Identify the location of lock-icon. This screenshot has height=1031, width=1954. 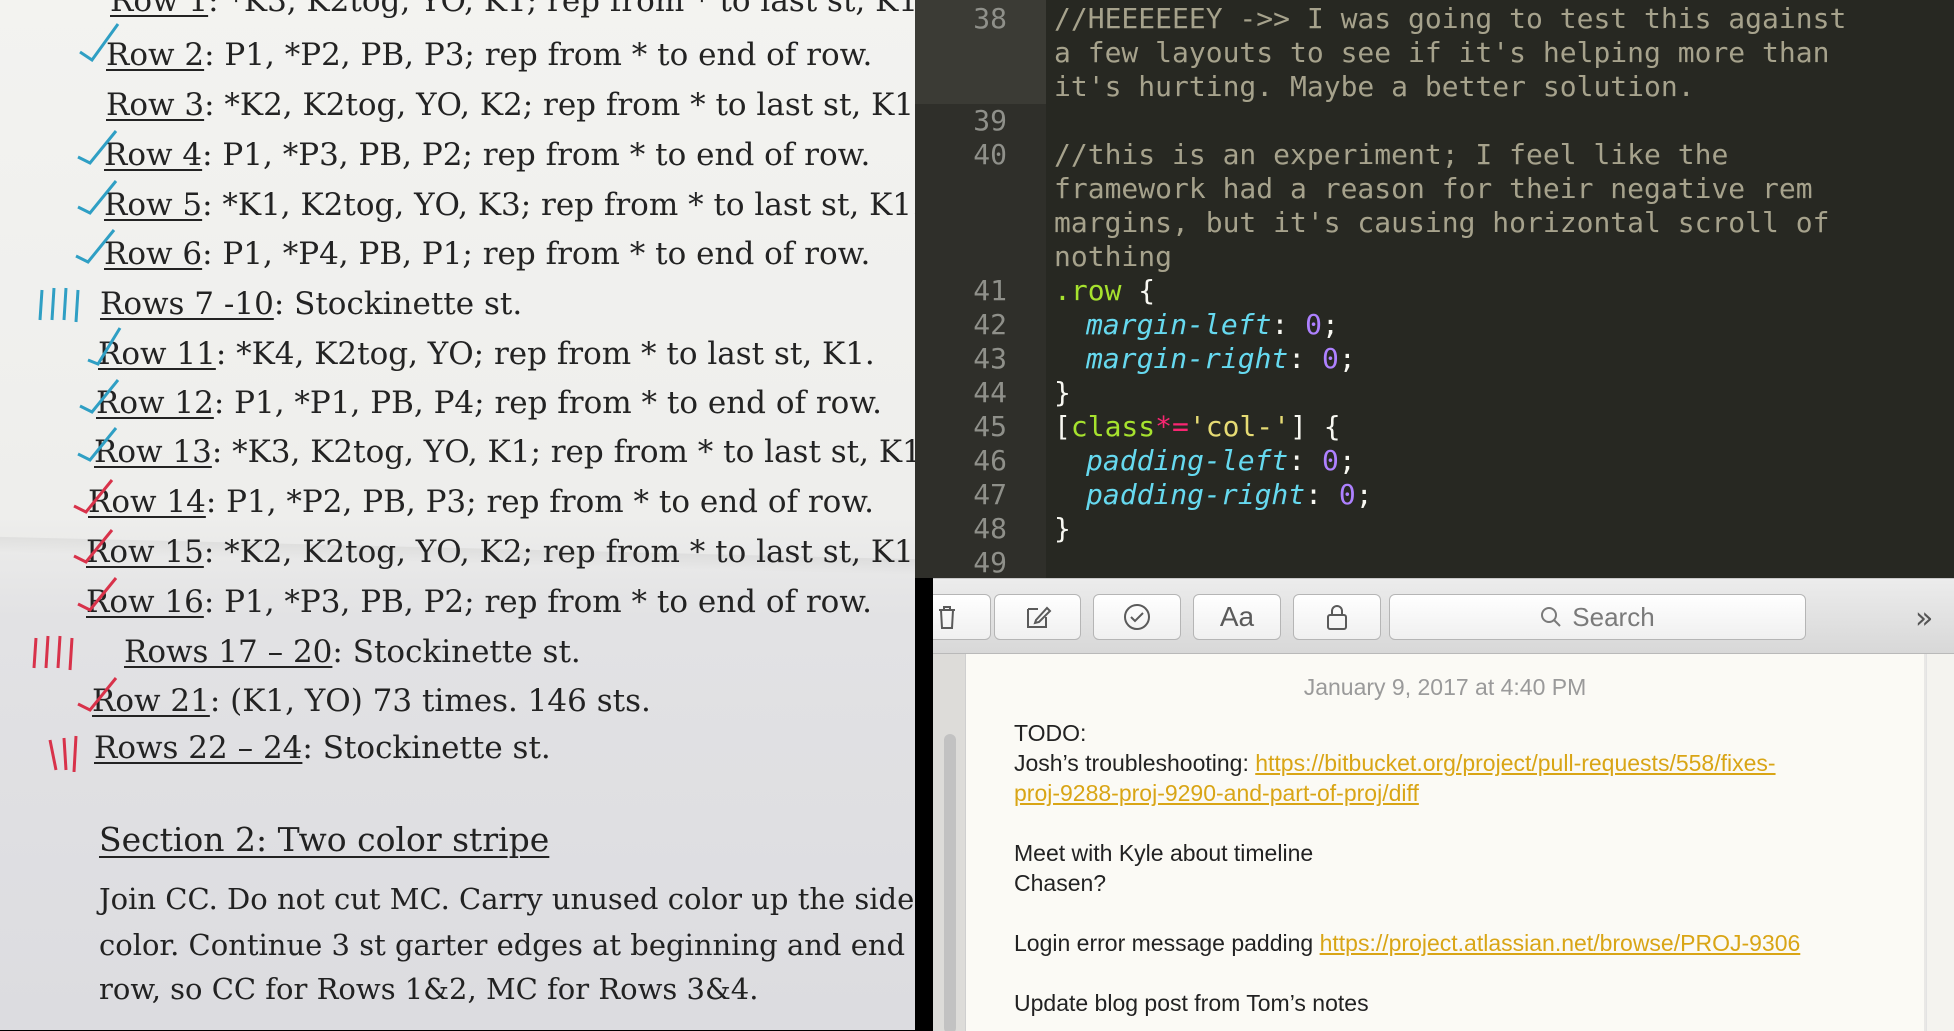
(1337, 617).